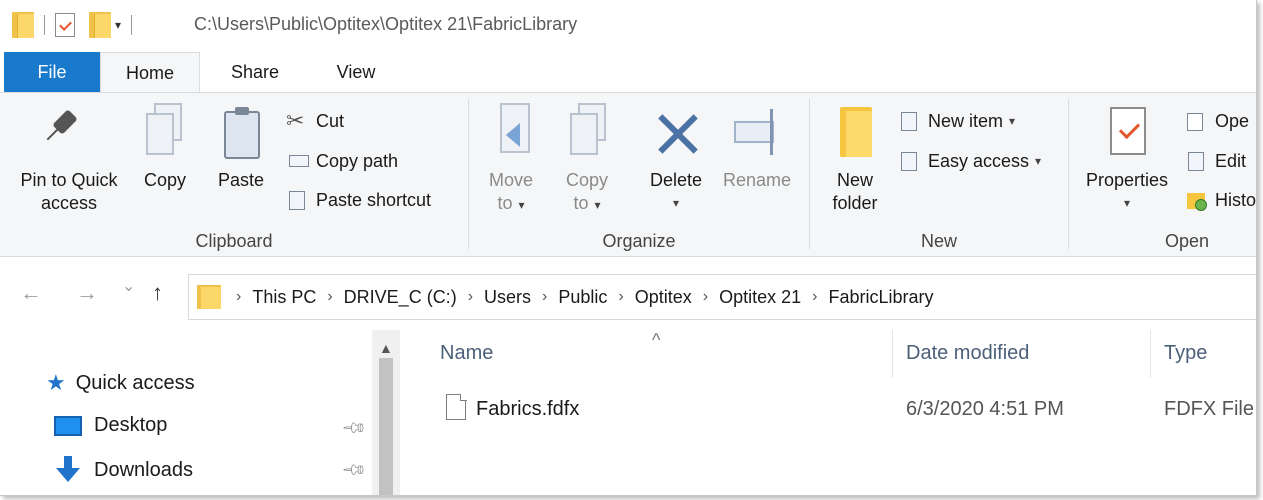 The height and width of the screenshot is (500, 1263). Describe the element at coordinates (1209, 409) in the screenshot. I see `file-type: FDFX File` at that location.